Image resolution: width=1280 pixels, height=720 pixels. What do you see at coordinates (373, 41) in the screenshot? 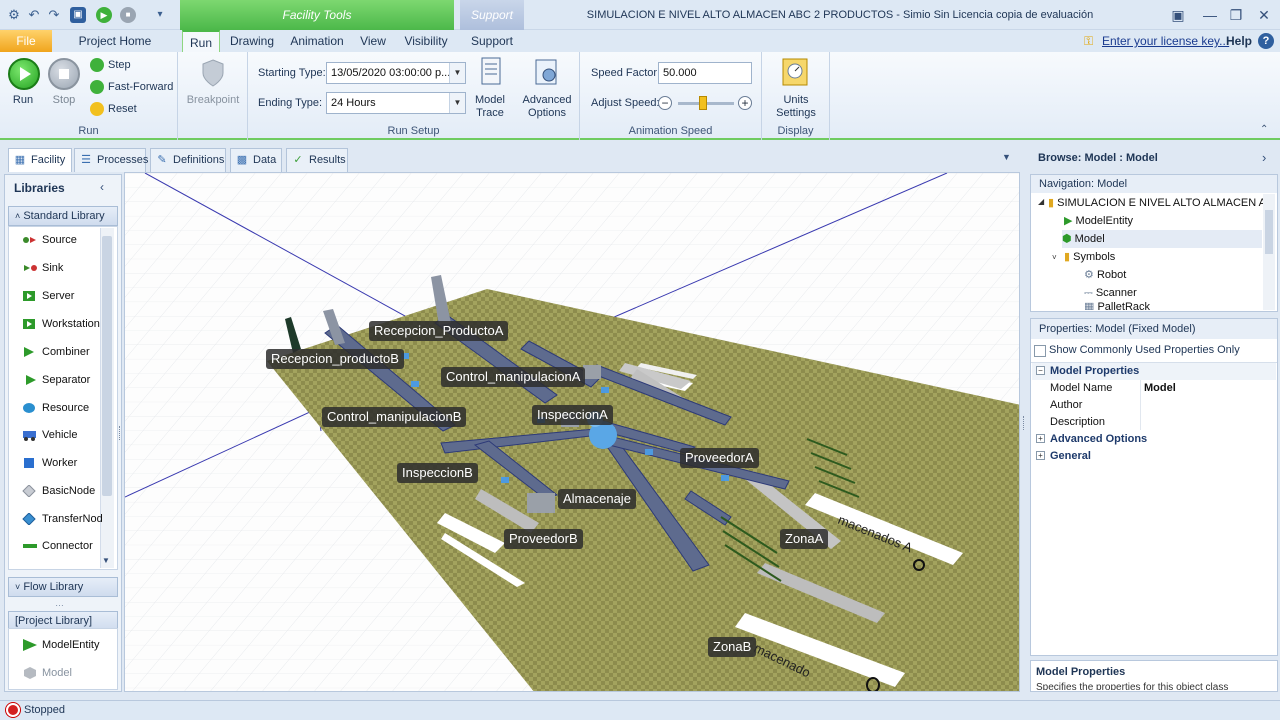
I see `tab-view: View` at bounding box center [373, 41].